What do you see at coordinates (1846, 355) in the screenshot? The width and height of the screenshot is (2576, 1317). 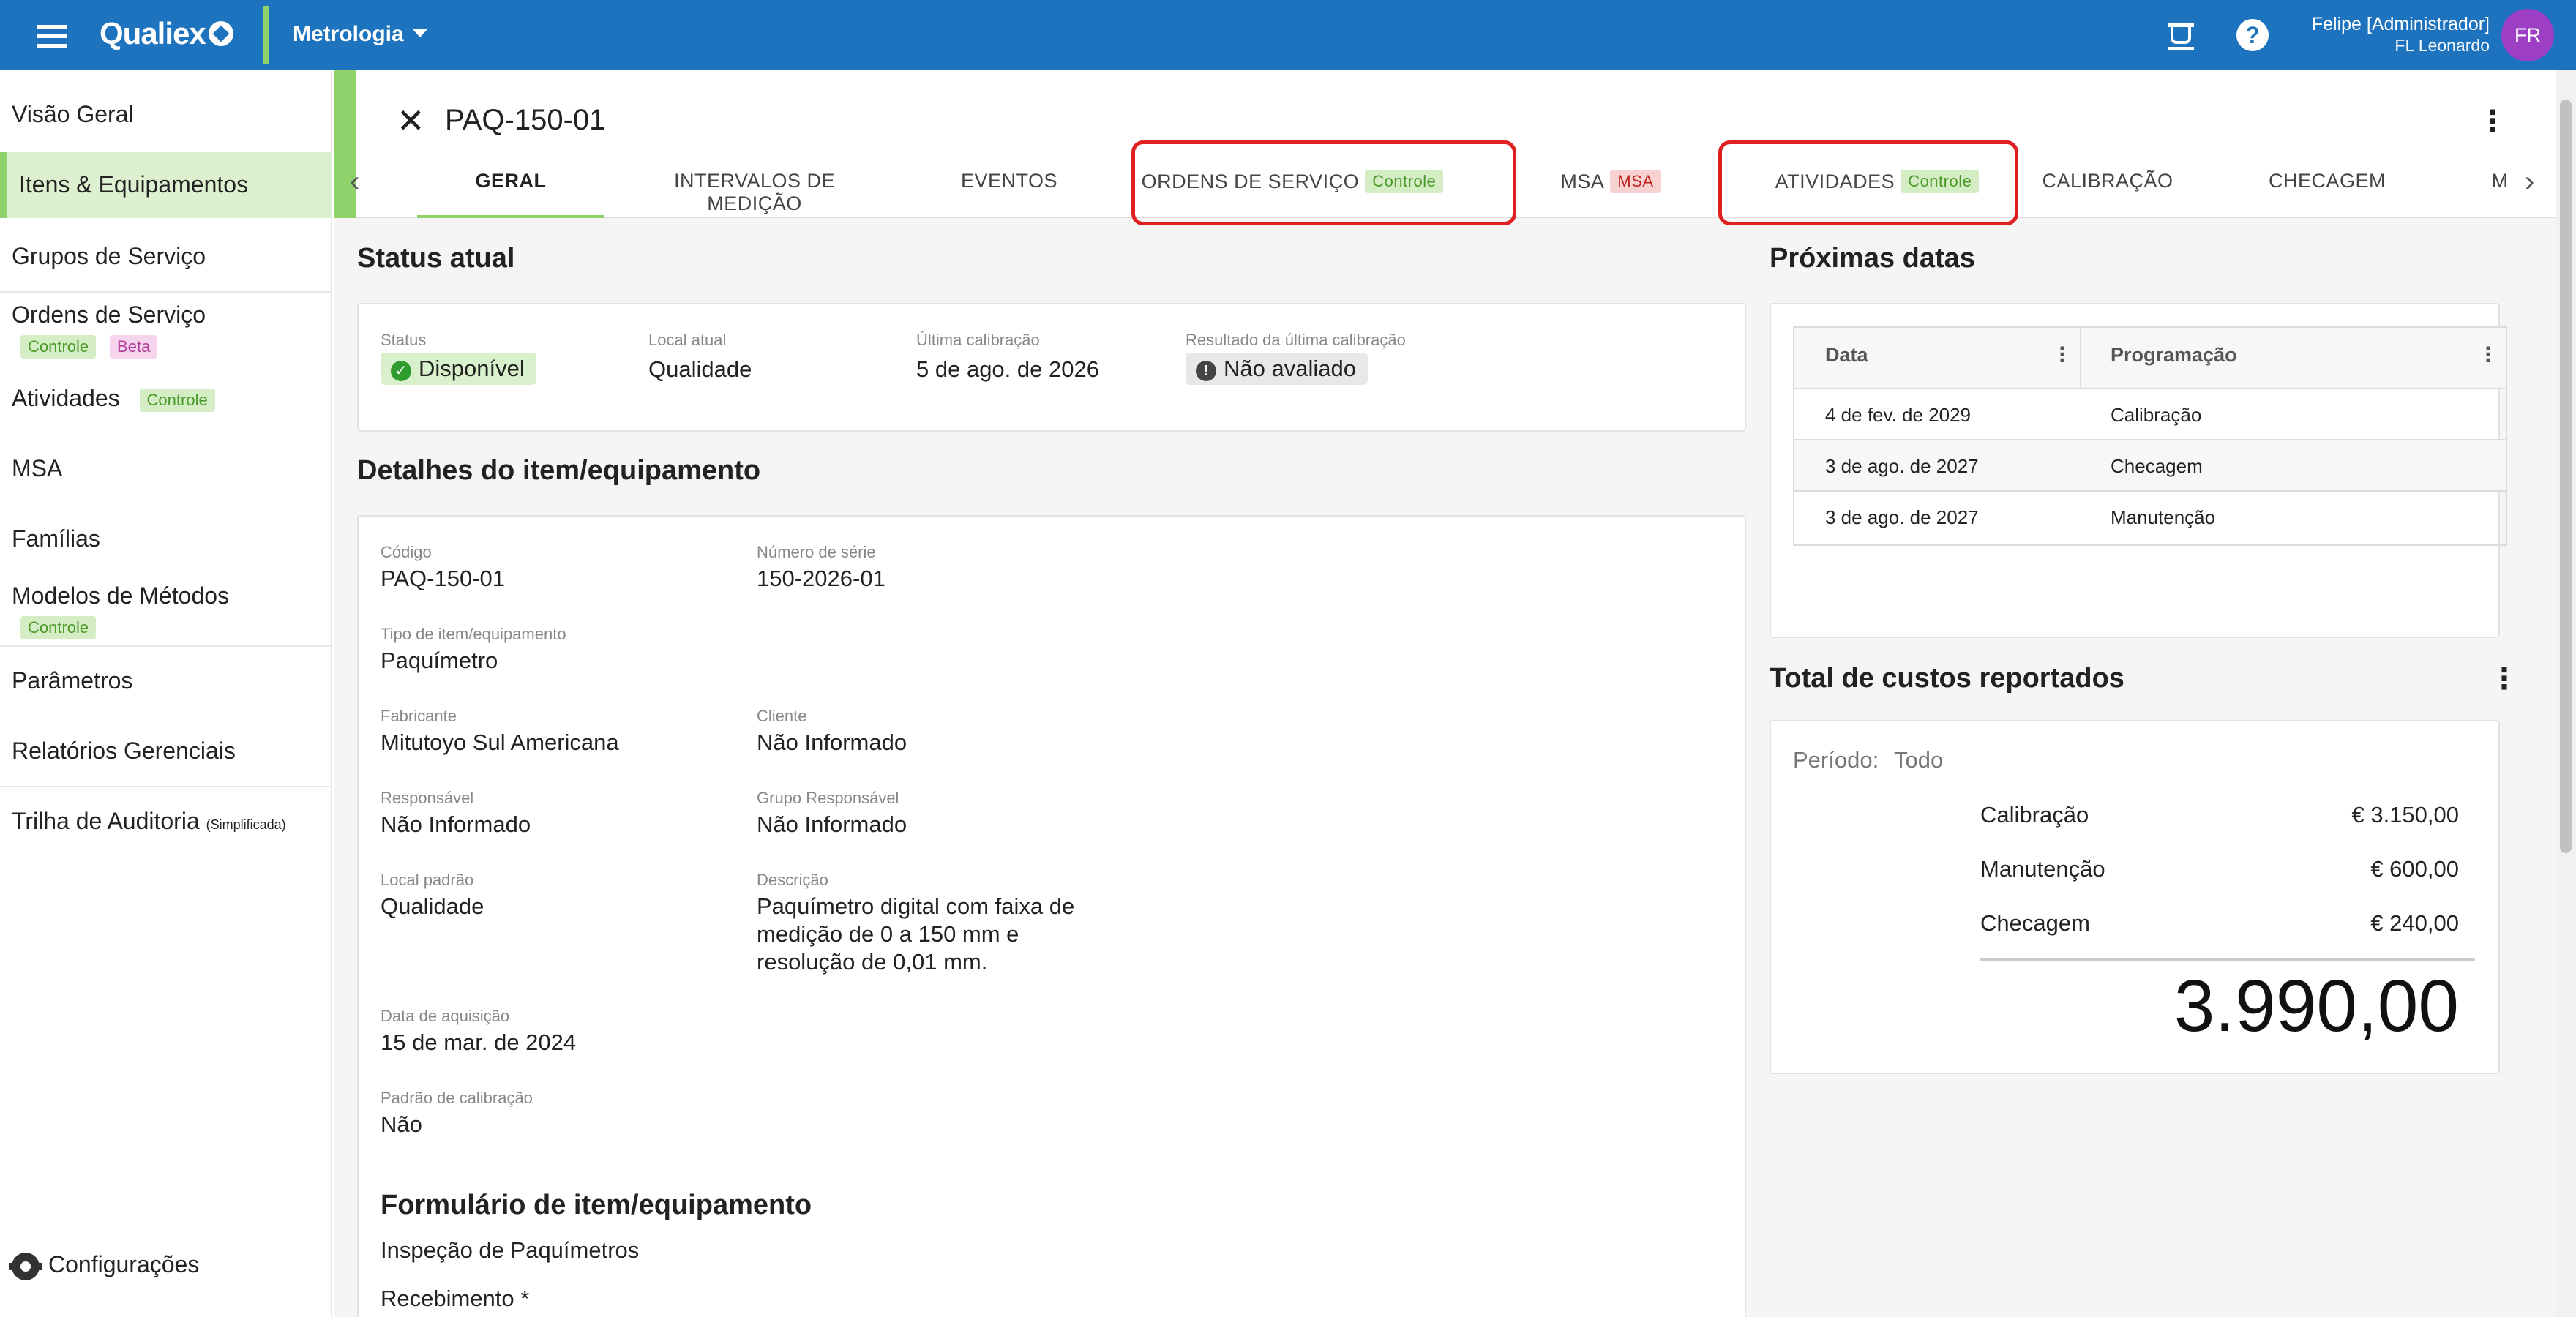 I see `column-header-data: Data` at bounding box center [1846, 355].